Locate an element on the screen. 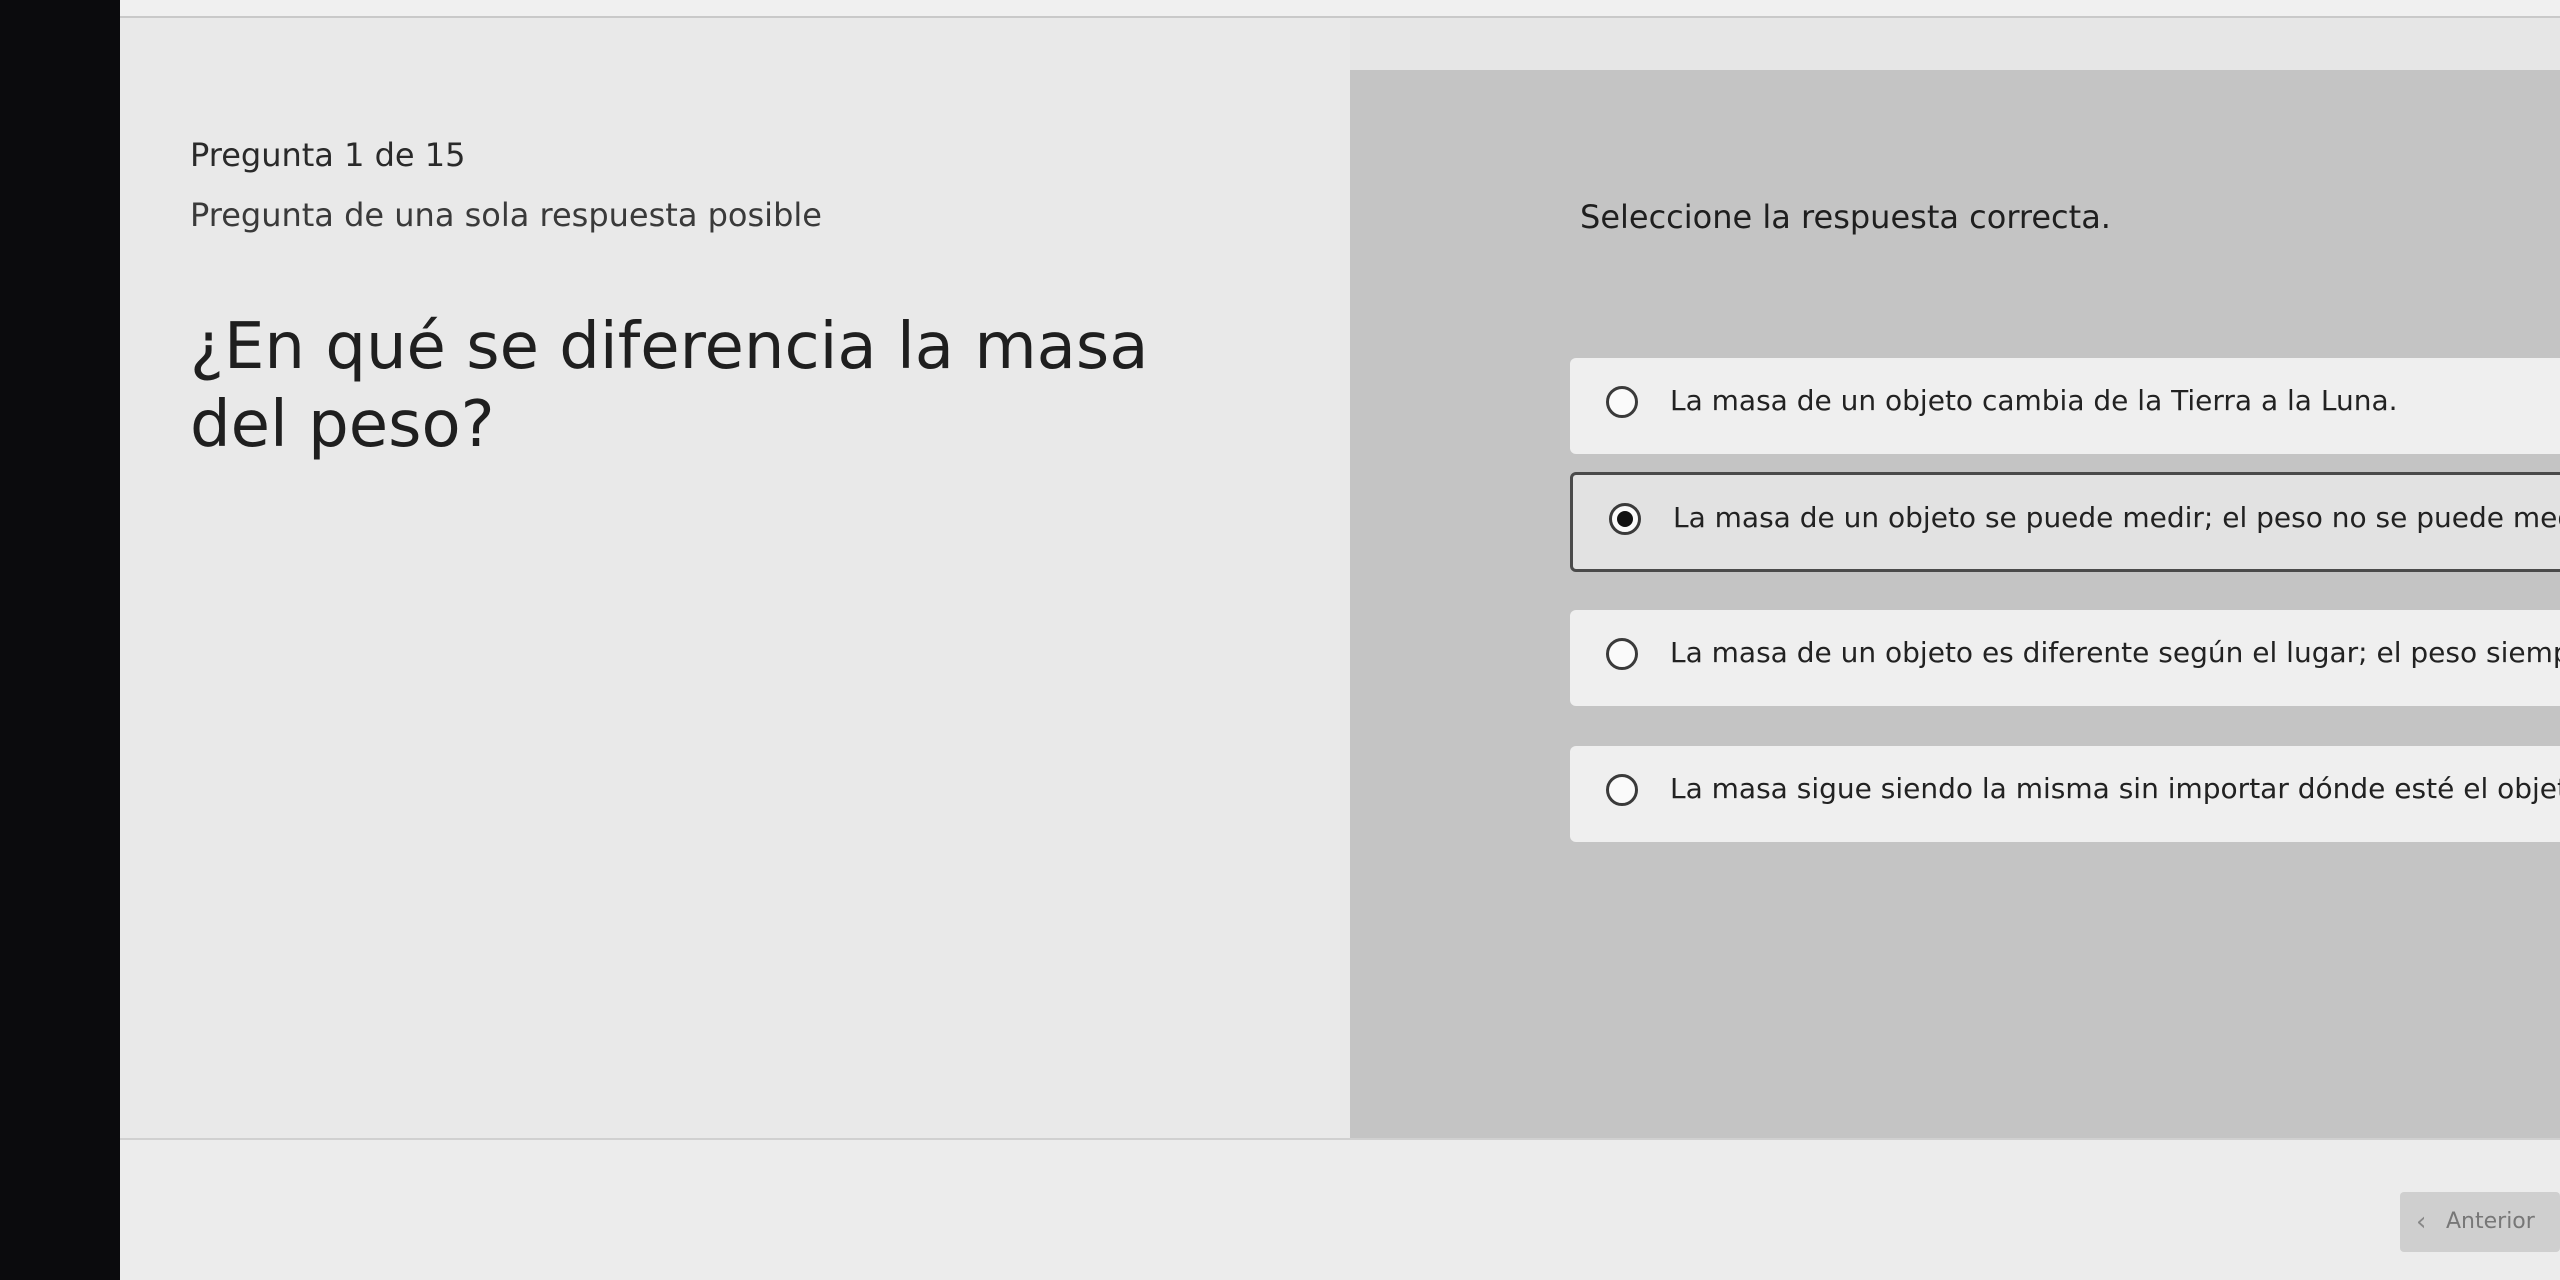 Image resolution: width=2560 pixels, height=1280 pixels. question-type: Pregunta de una sola respuesta posible is located at coordinates (506, 215).